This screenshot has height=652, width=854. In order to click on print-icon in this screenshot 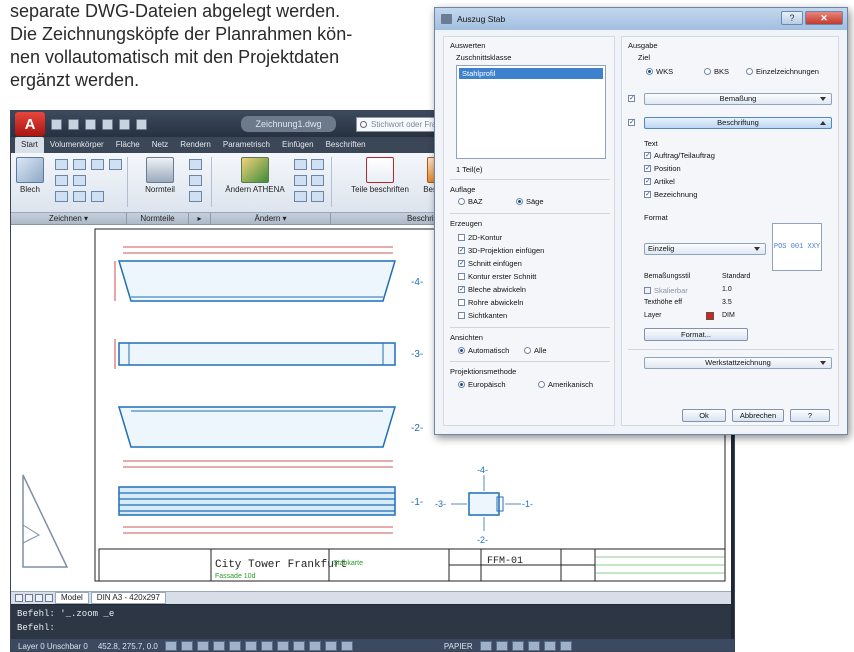, I will do `click(107, 124)`.